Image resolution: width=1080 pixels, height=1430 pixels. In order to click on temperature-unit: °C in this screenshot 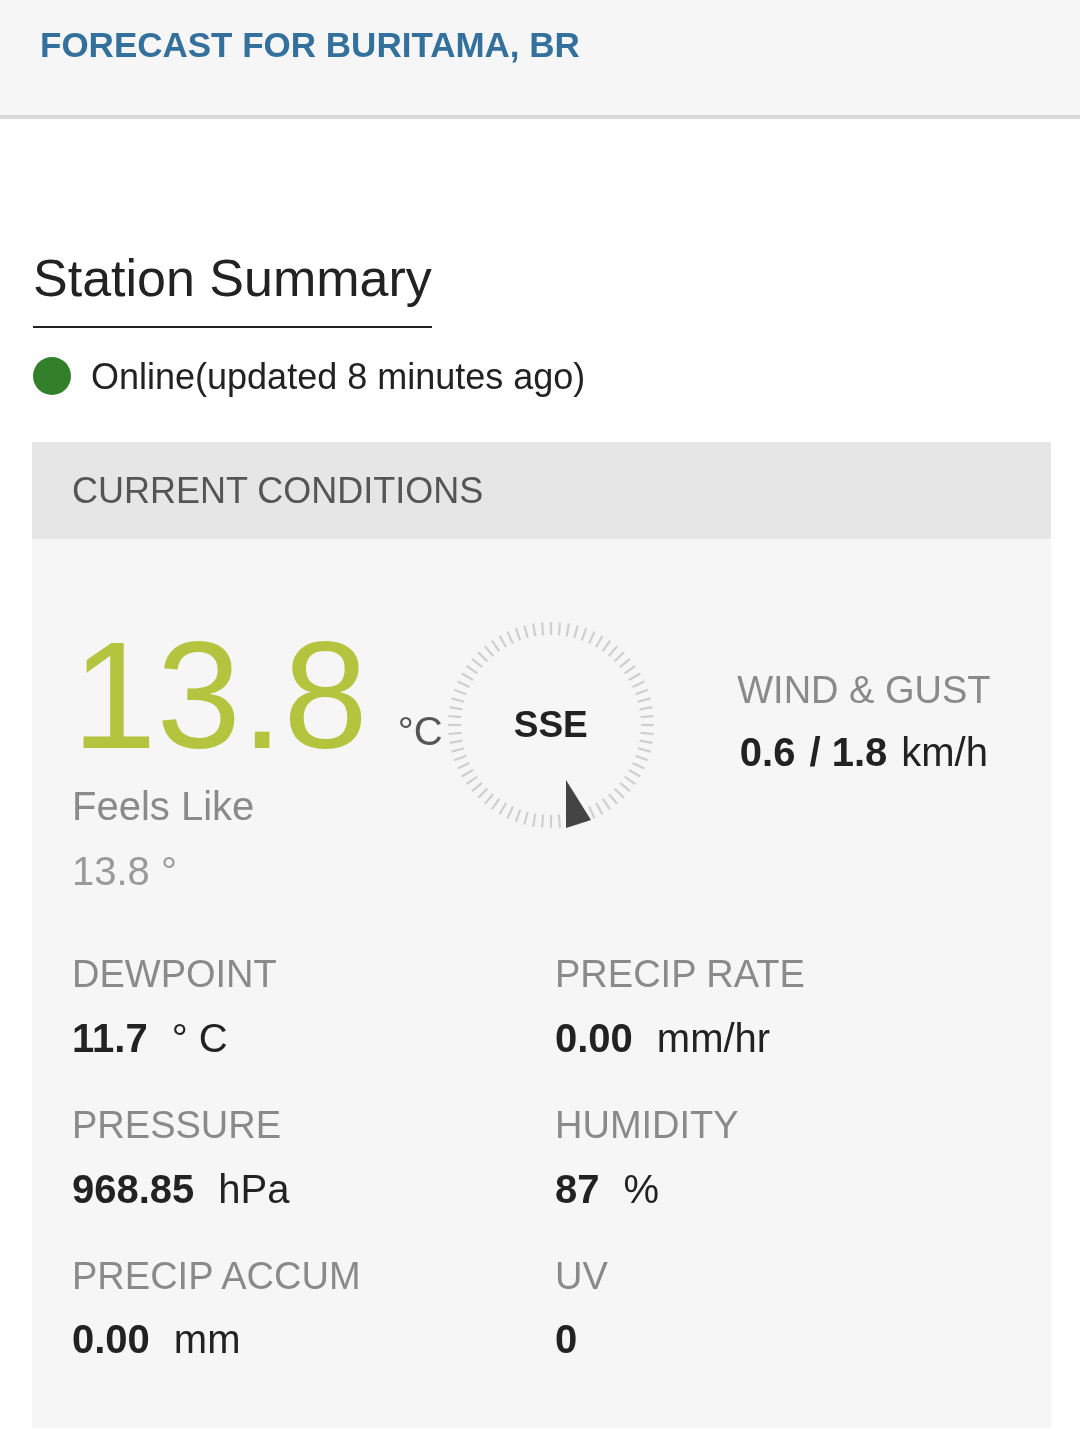, I will do `click(420, 731)`.